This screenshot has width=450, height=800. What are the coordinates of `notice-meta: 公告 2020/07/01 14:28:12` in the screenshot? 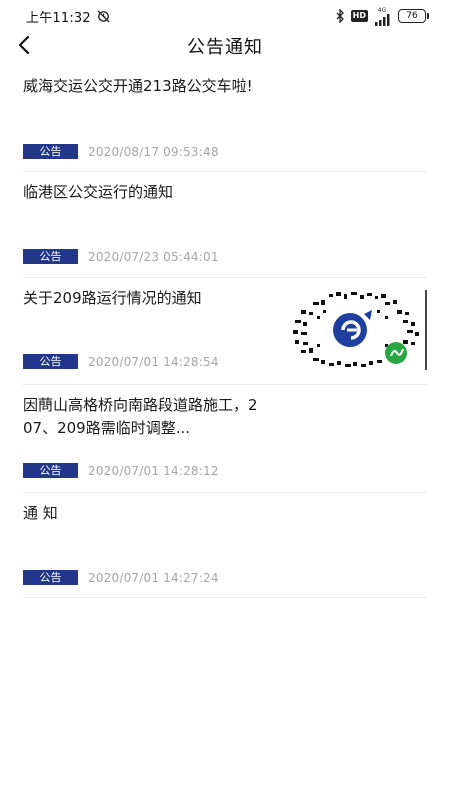 It's located at (121, 470).